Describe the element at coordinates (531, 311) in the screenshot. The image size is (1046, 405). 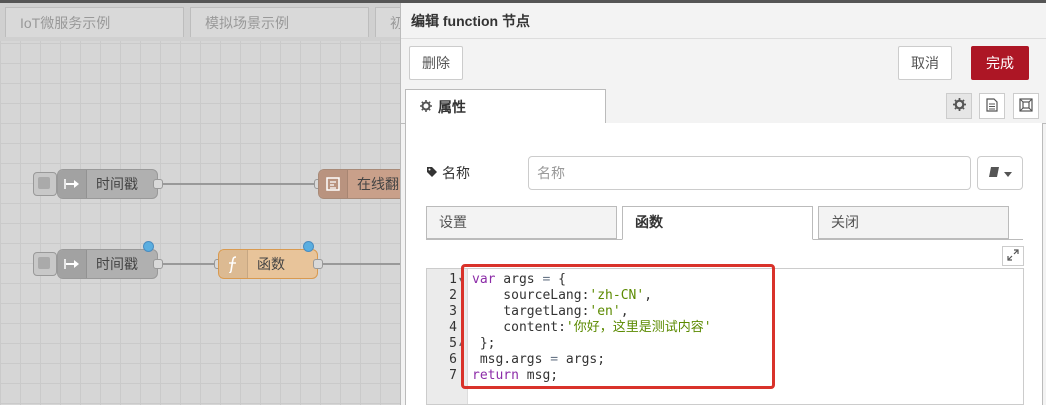
I see `code-token: targetLang:` at that location.